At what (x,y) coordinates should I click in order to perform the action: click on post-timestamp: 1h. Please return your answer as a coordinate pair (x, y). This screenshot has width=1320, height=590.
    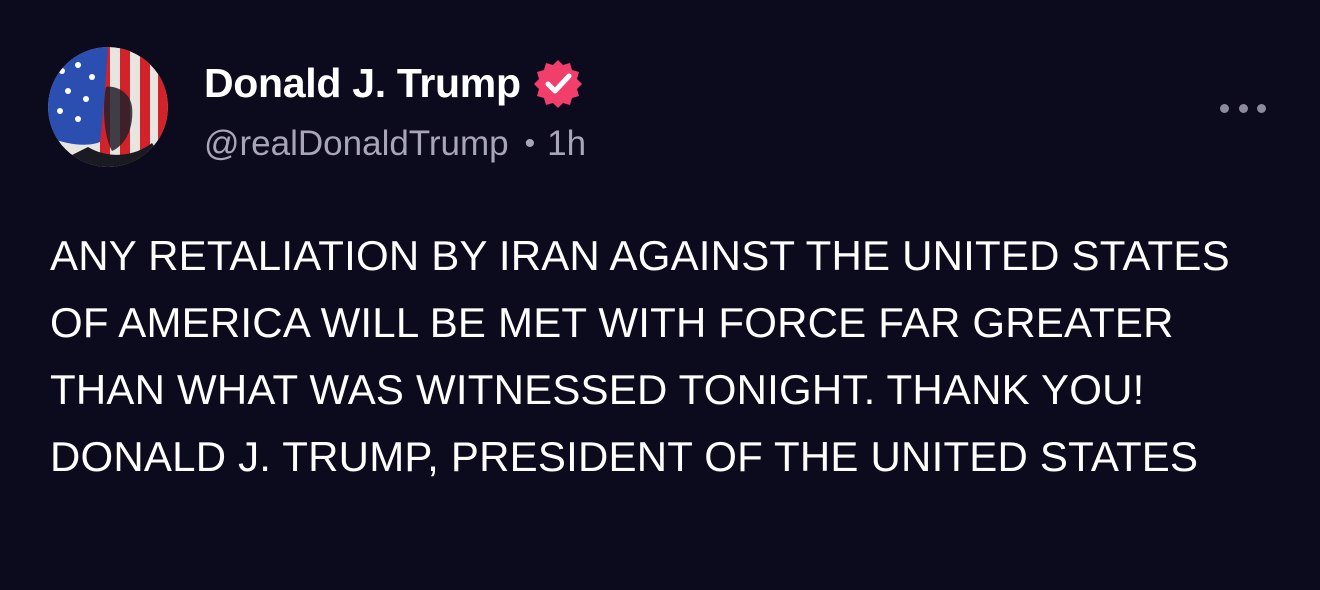
    Looking at the image, I should click on (566, 144).